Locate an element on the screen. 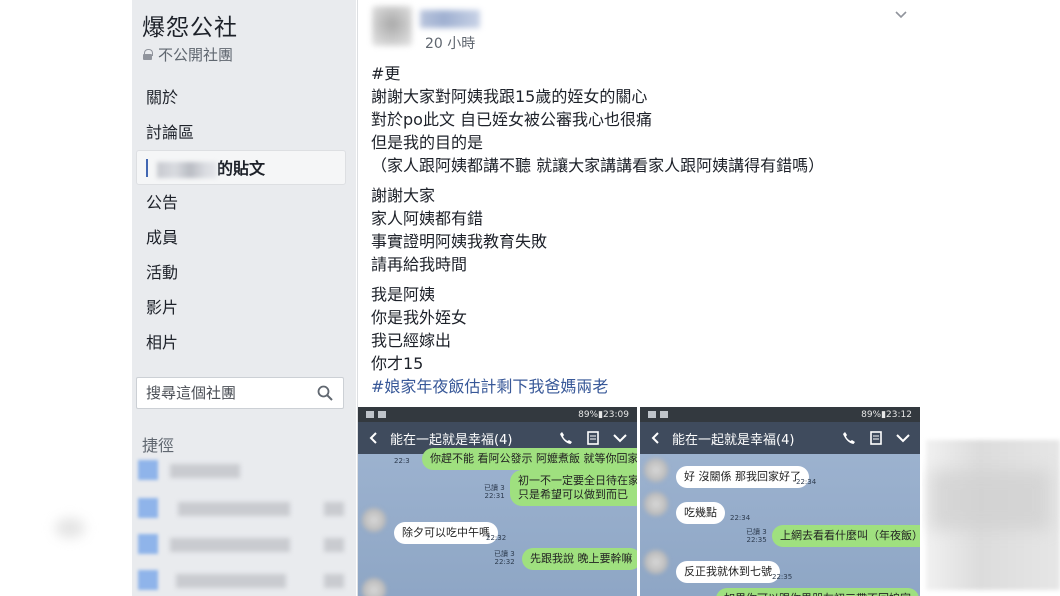 The image size is (1060, 596). shortcuts-label: 捷徑 is located at coordinates (158, 445).